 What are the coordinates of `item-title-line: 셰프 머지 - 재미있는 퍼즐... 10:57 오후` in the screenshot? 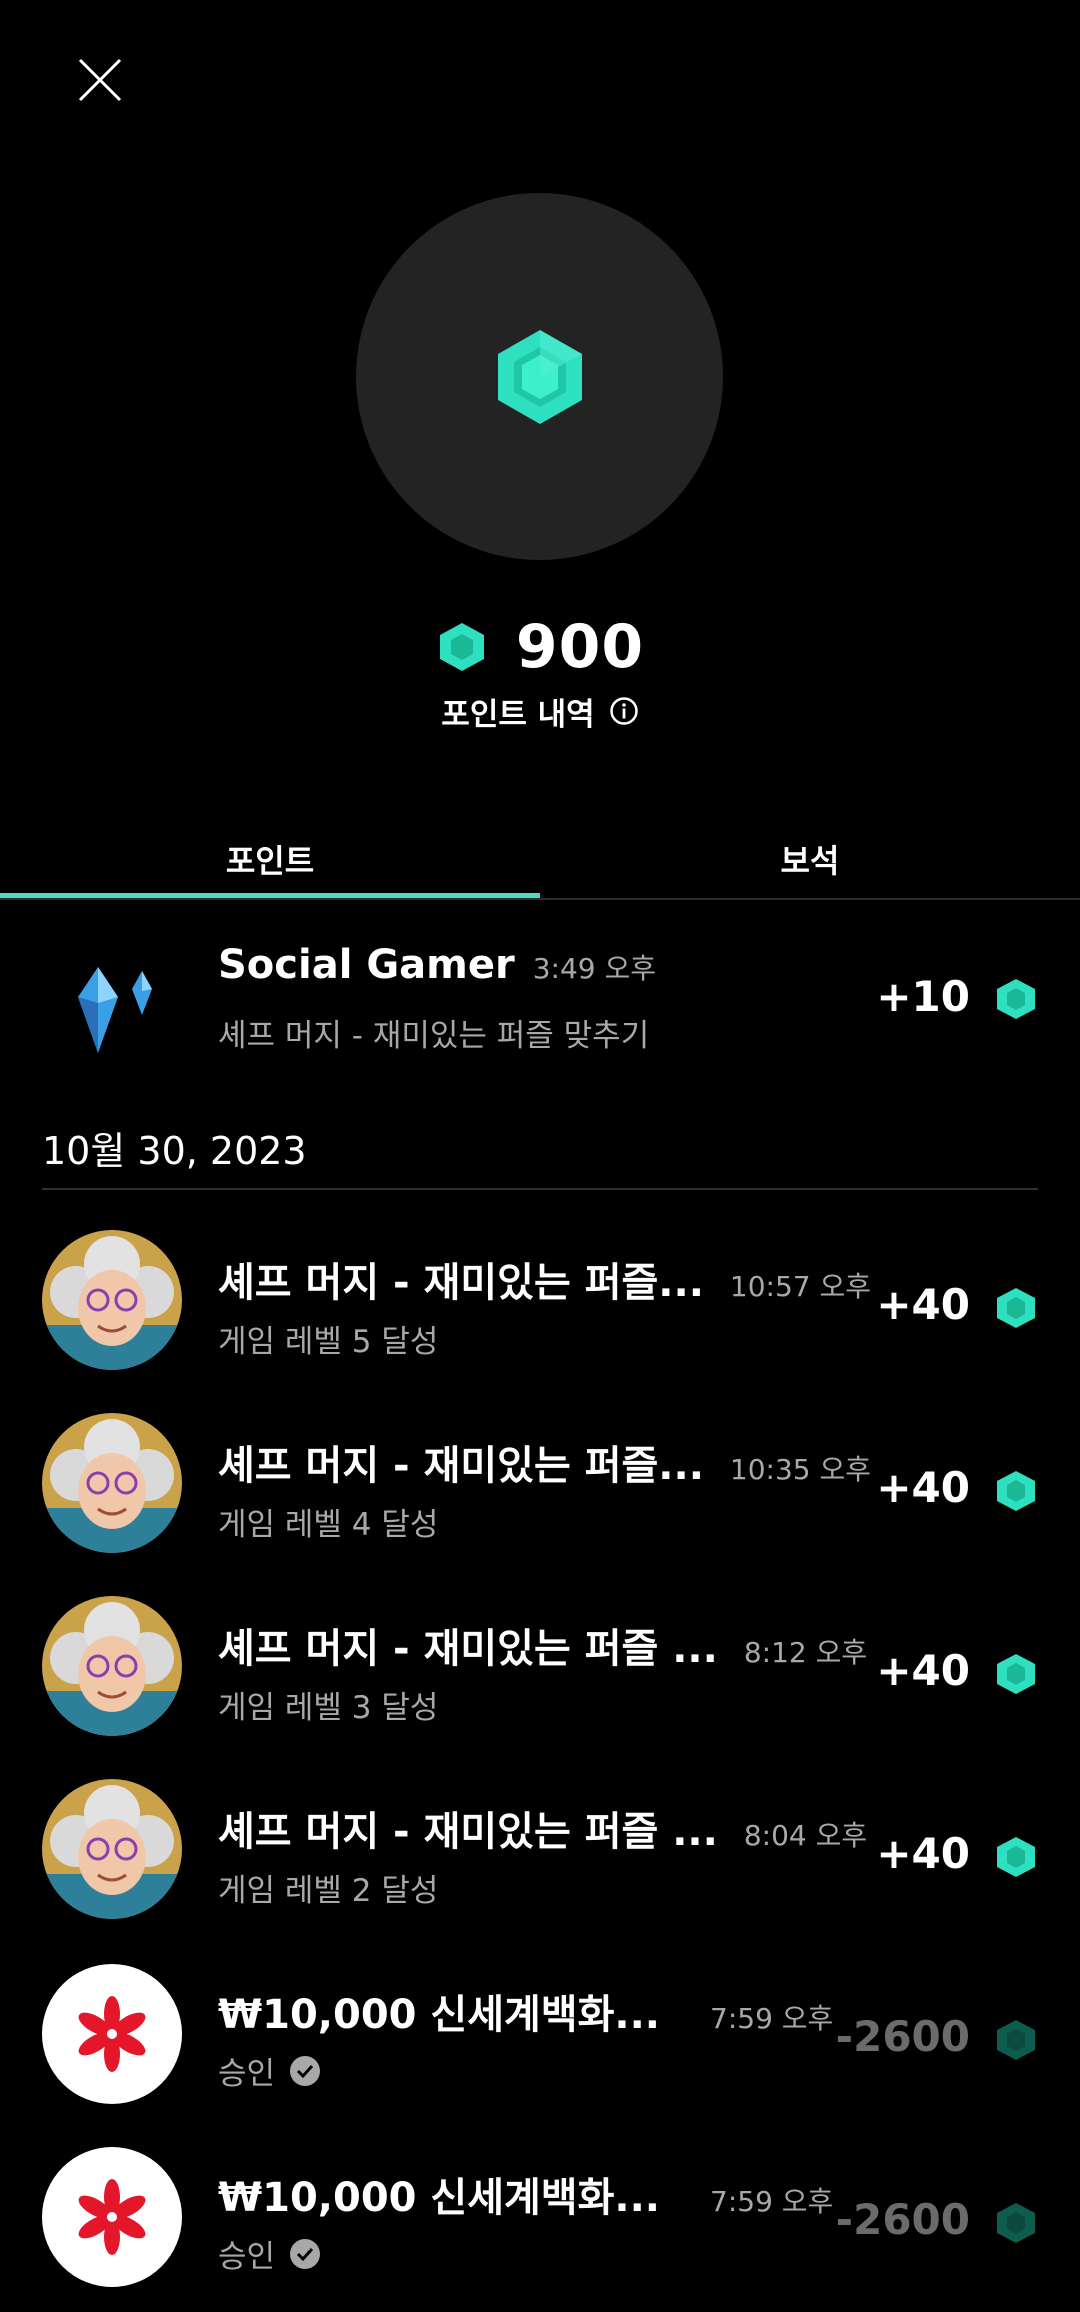 It's located at (544, 1279).